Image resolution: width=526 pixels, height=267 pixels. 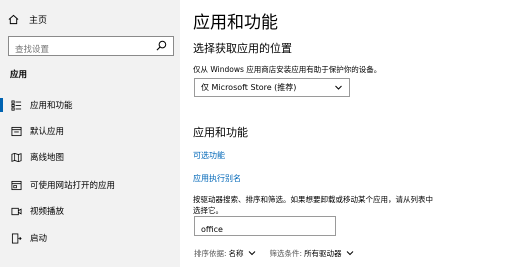 What do you see at coordinates (1, 105) in the screenshot?
I see `selection-indicator` at bounding box center [1, 105].